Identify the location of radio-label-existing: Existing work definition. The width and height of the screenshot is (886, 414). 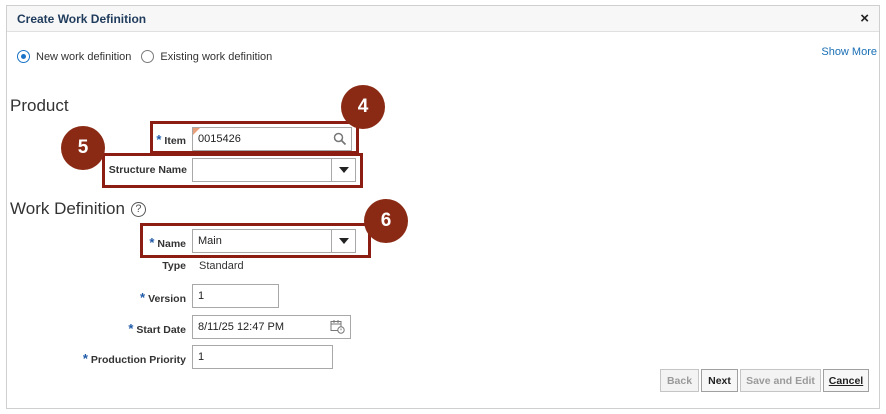
(216, 56).